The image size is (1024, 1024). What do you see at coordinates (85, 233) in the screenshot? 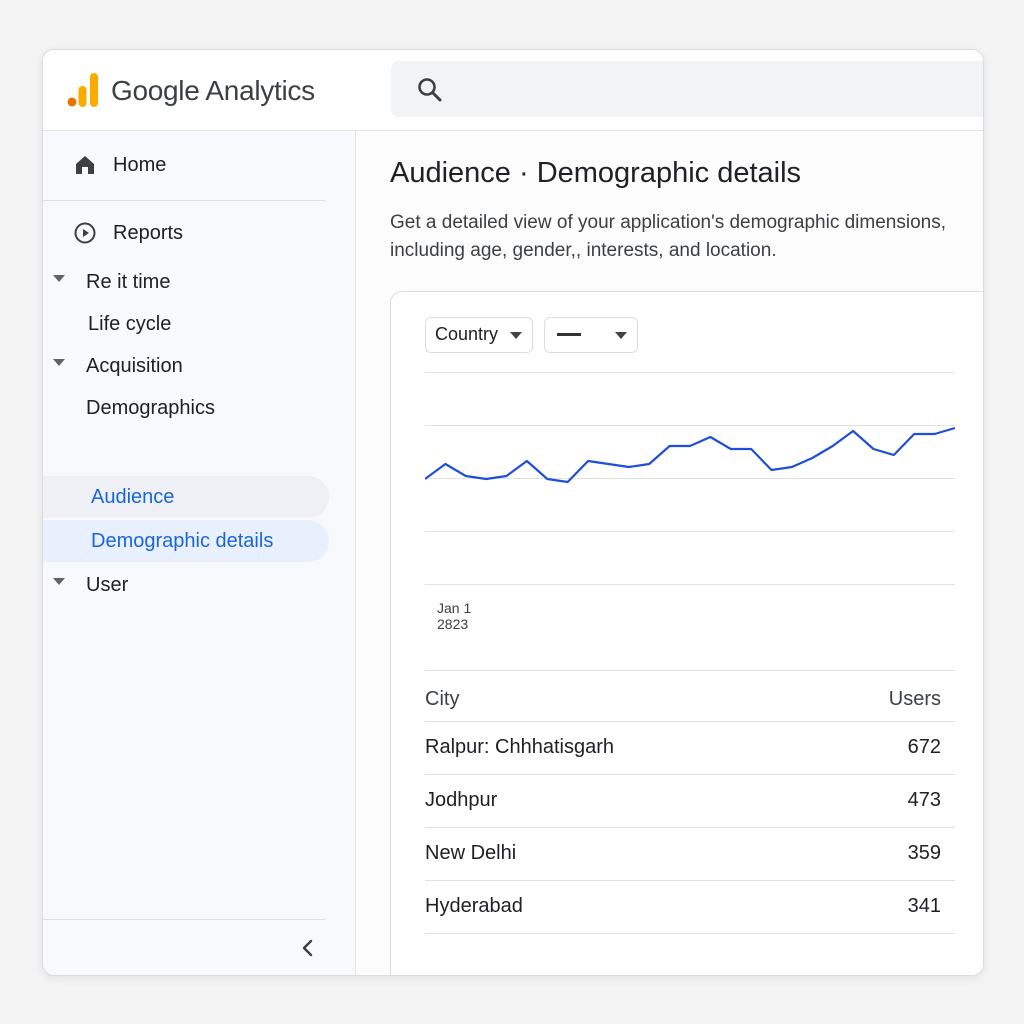
I see `play-circle-icon` at bounding box center [85, 233].